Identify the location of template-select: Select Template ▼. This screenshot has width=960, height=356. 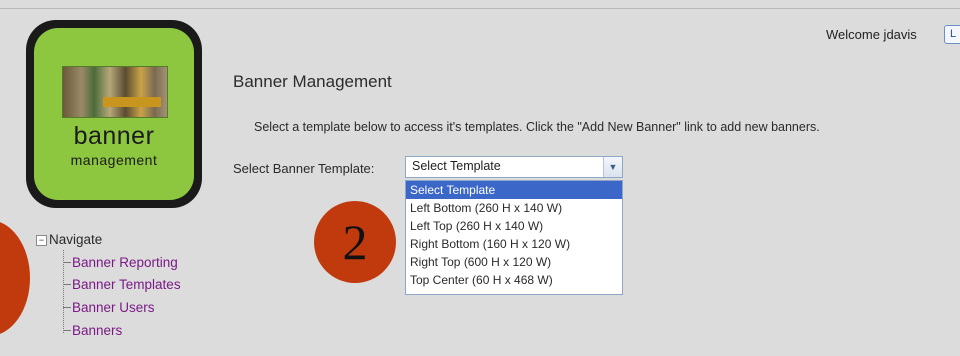
(514, 167).